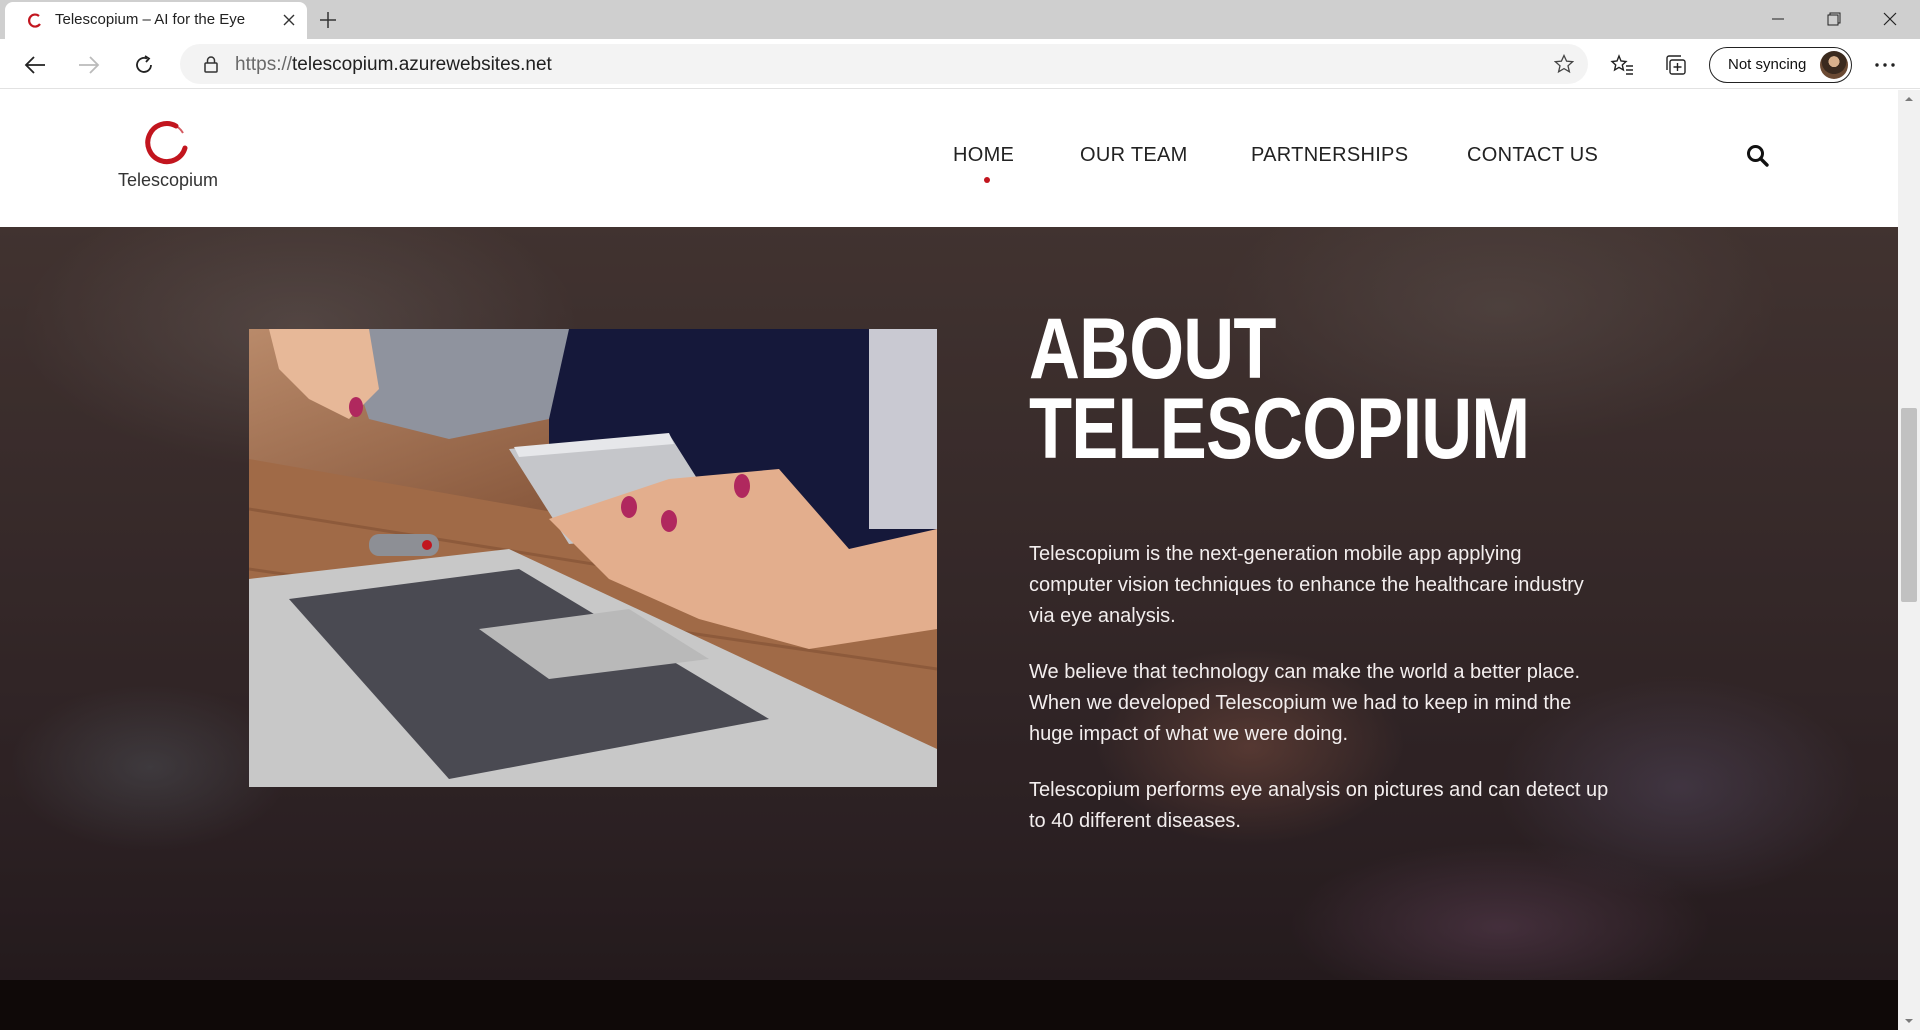  I want to click on minimize-icon, so click(1777, 19).